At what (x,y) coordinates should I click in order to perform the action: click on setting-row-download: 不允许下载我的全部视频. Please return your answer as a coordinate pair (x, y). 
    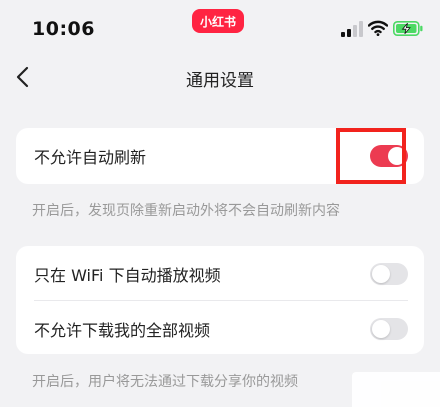
    Looking at the image, I should click on (220, 328).